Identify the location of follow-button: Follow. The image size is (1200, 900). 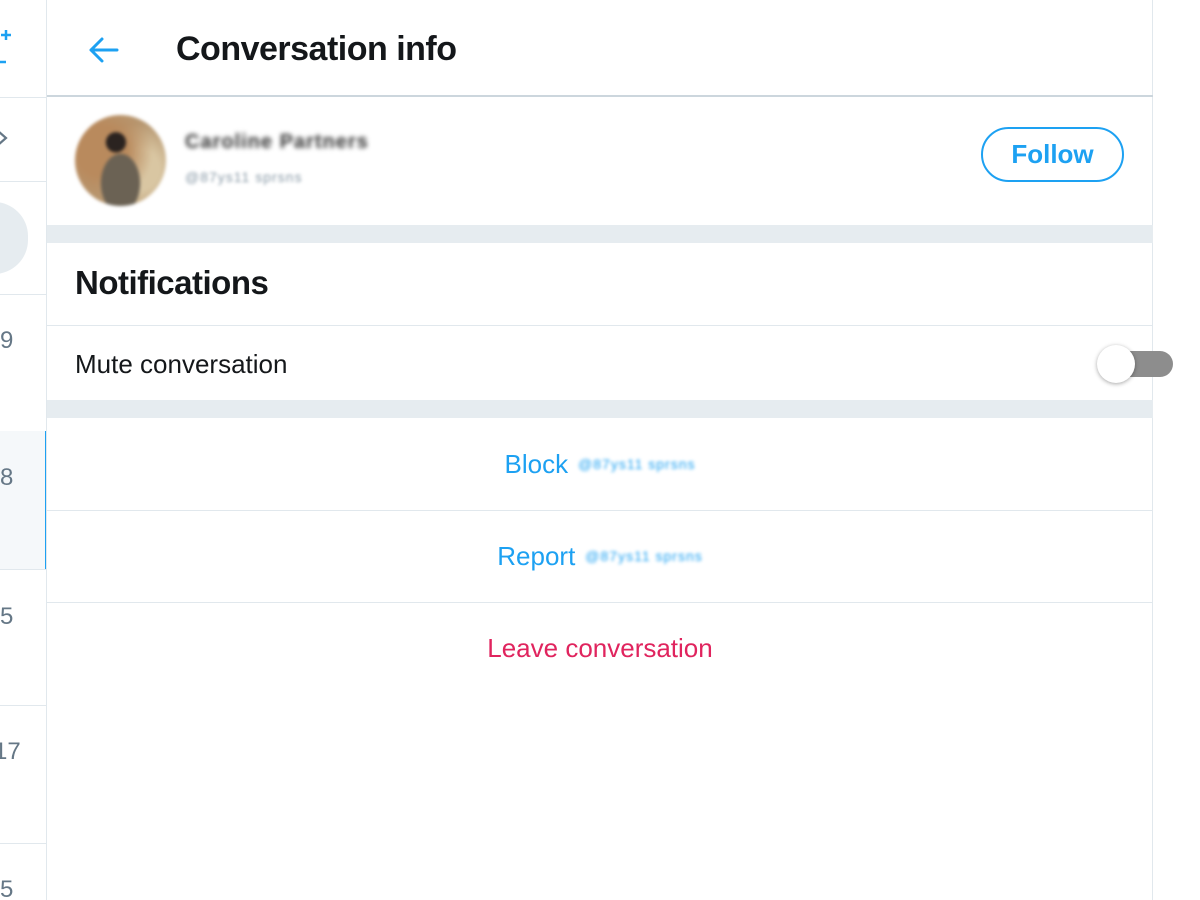
(1052, 154).